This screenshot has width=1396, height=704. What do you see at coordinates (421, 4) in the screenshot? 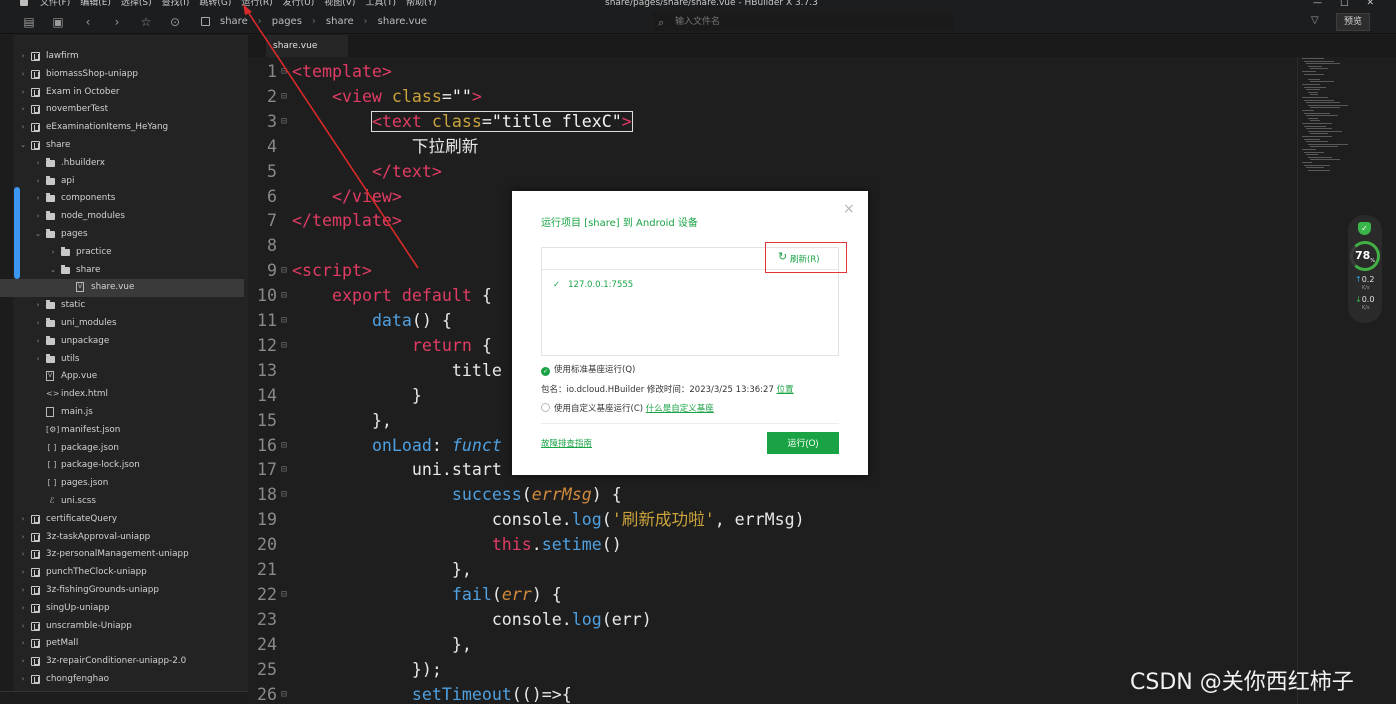
I see `menu-item: 帮助(Y)` at bounding box center [421, 4].